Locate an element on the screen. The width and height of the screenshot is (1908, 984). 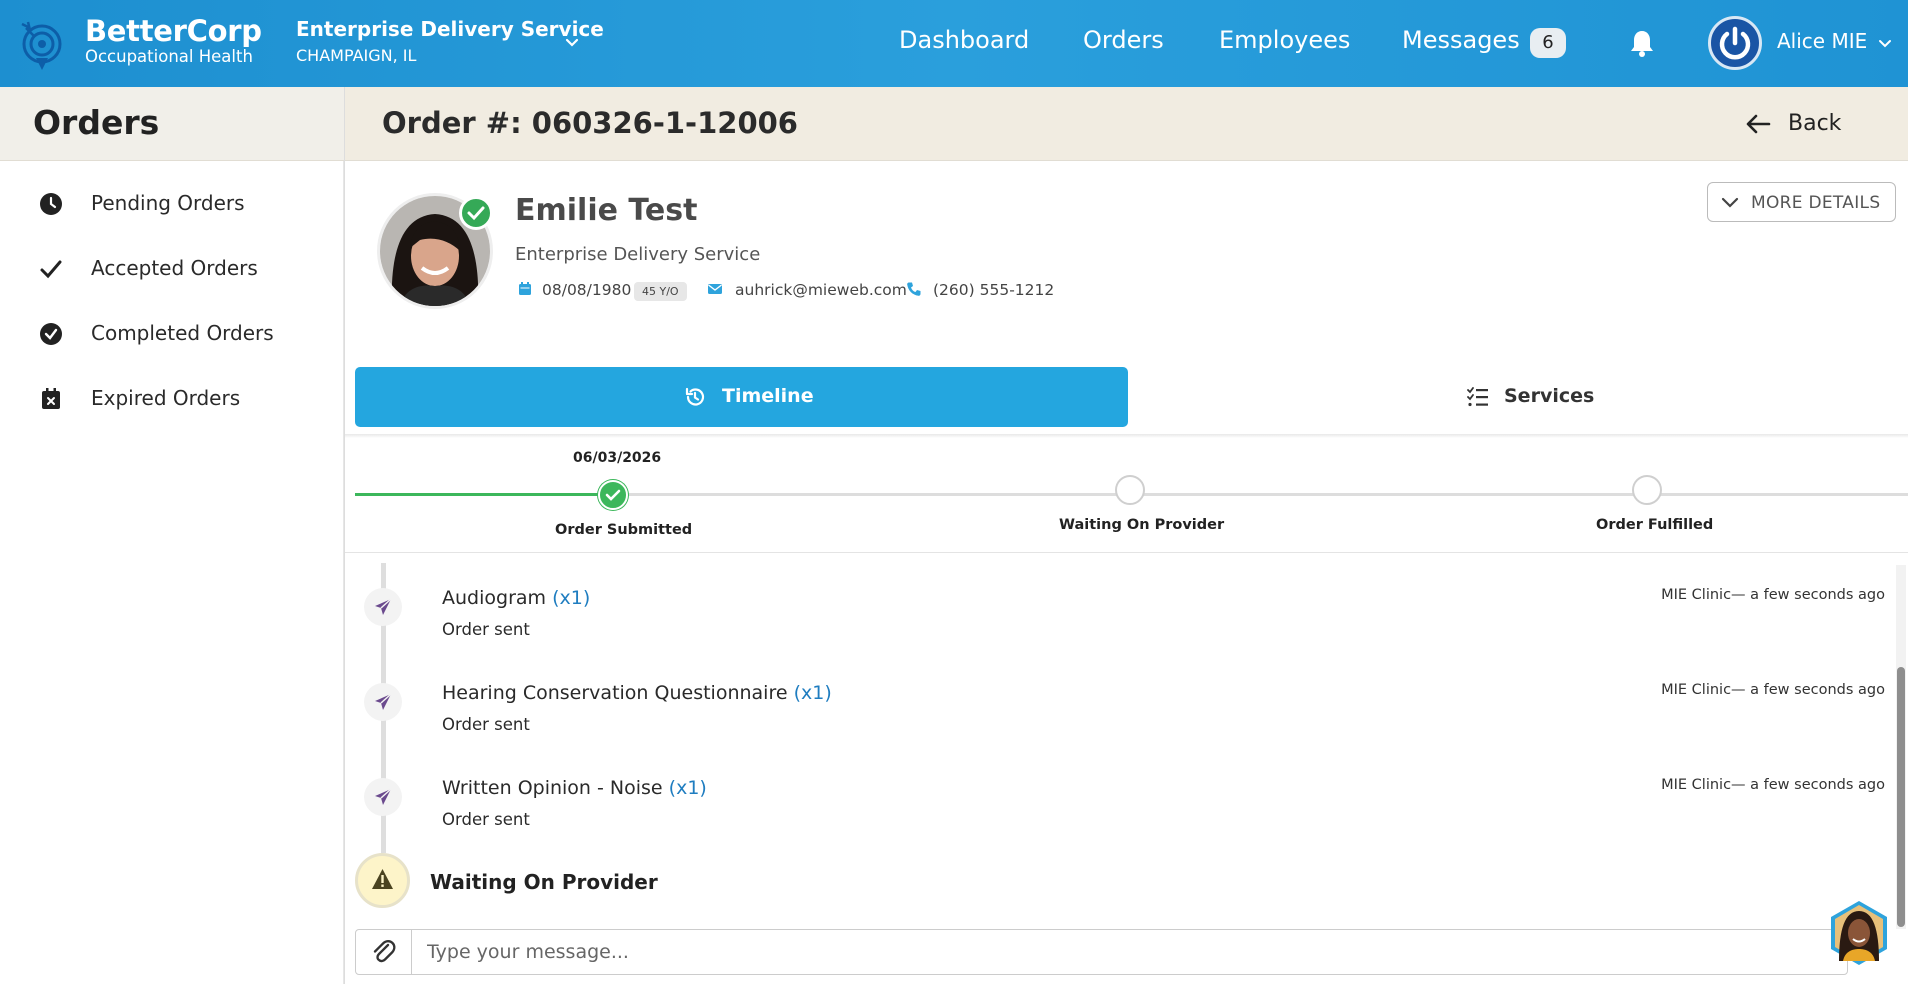
sidebar-item-label: Pending Orders is located at coordinates (168, 203).